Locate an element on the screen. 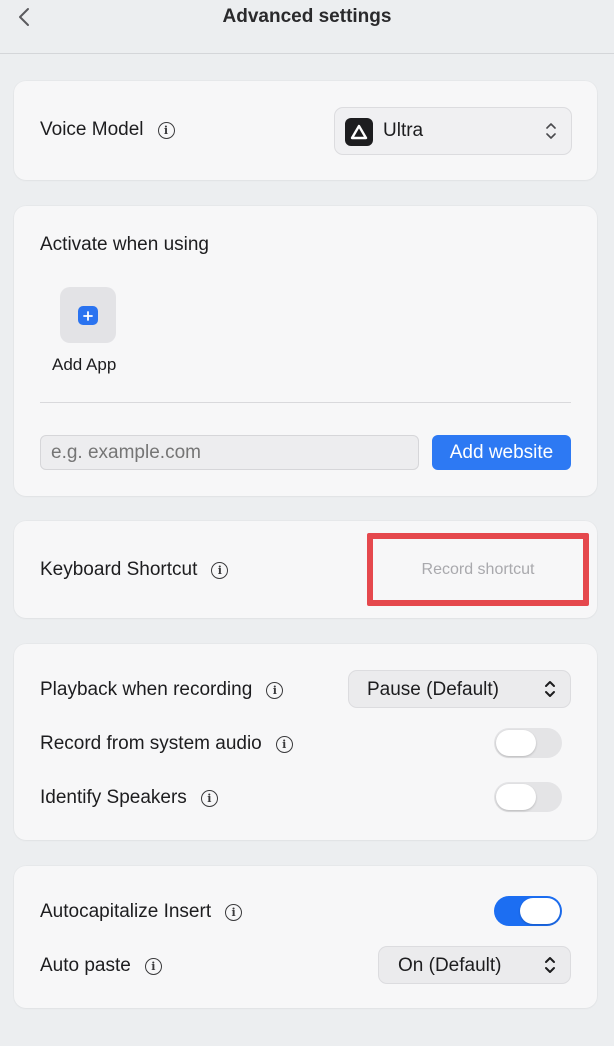 The image size is (614, 1046). top-bar: Advanced settings is located at coordinates (307, 27).